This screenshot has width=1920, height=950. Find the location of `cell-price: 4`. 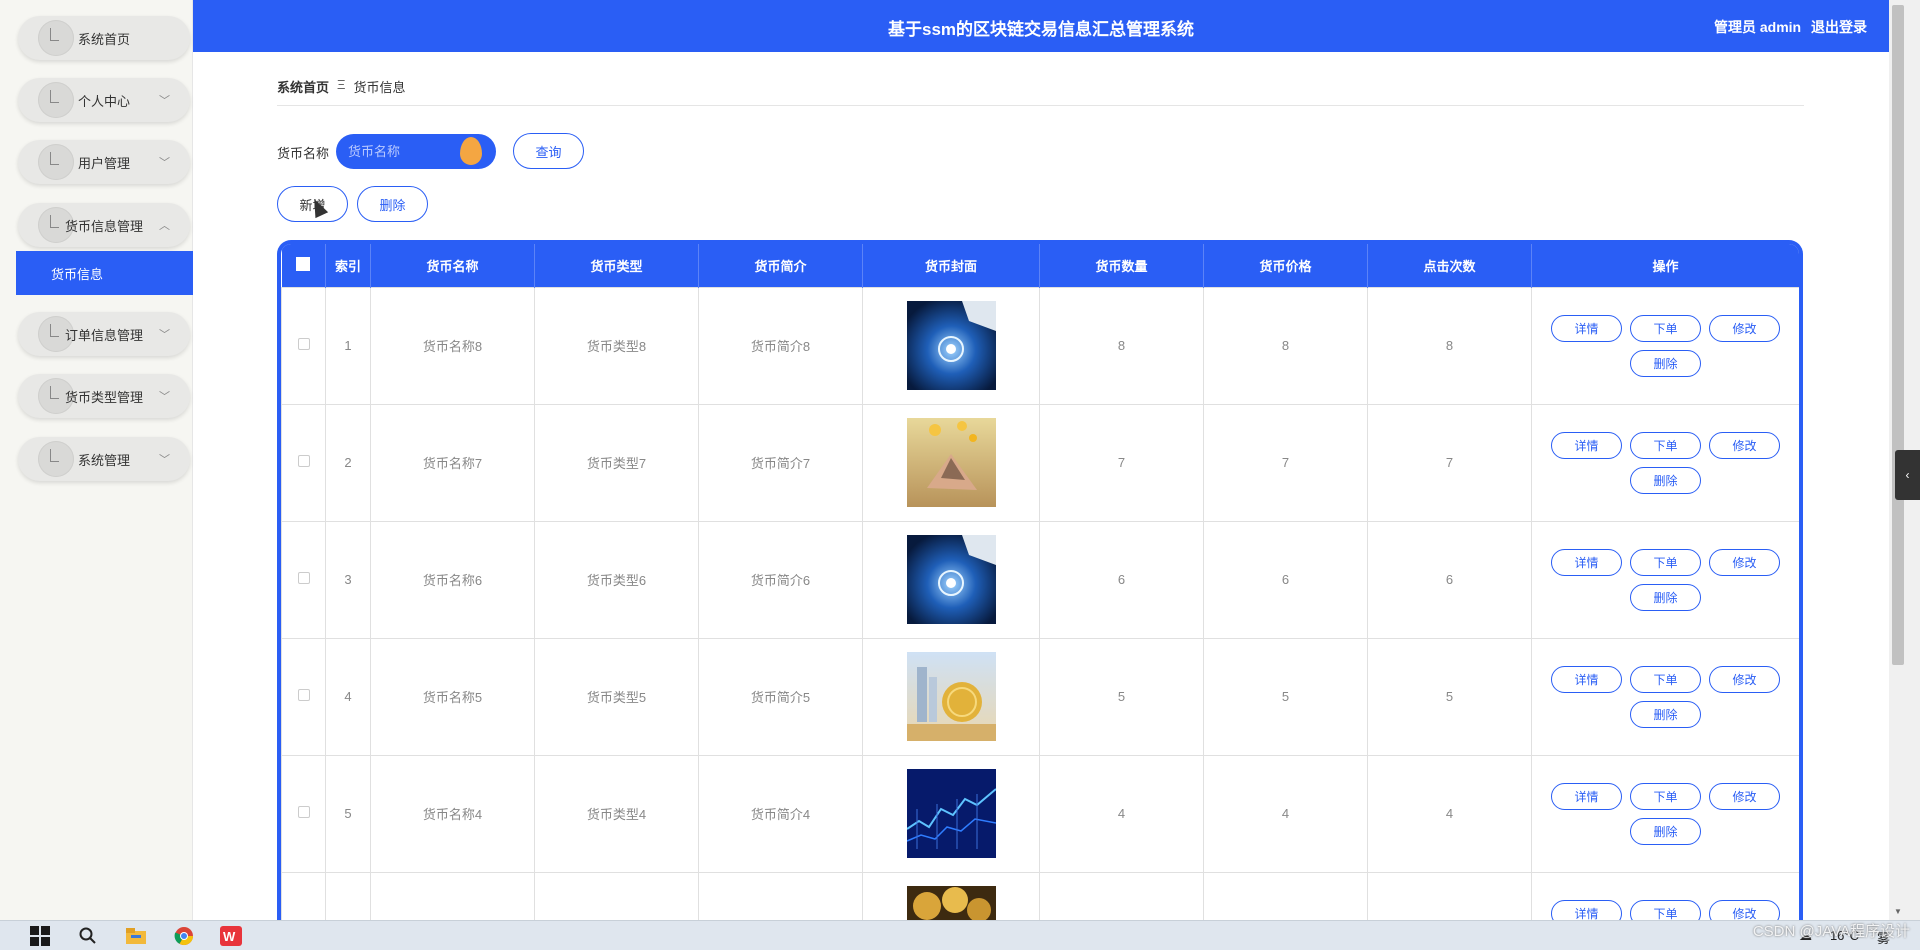

cell-price: 4 is located at coordinates (1285, 813).